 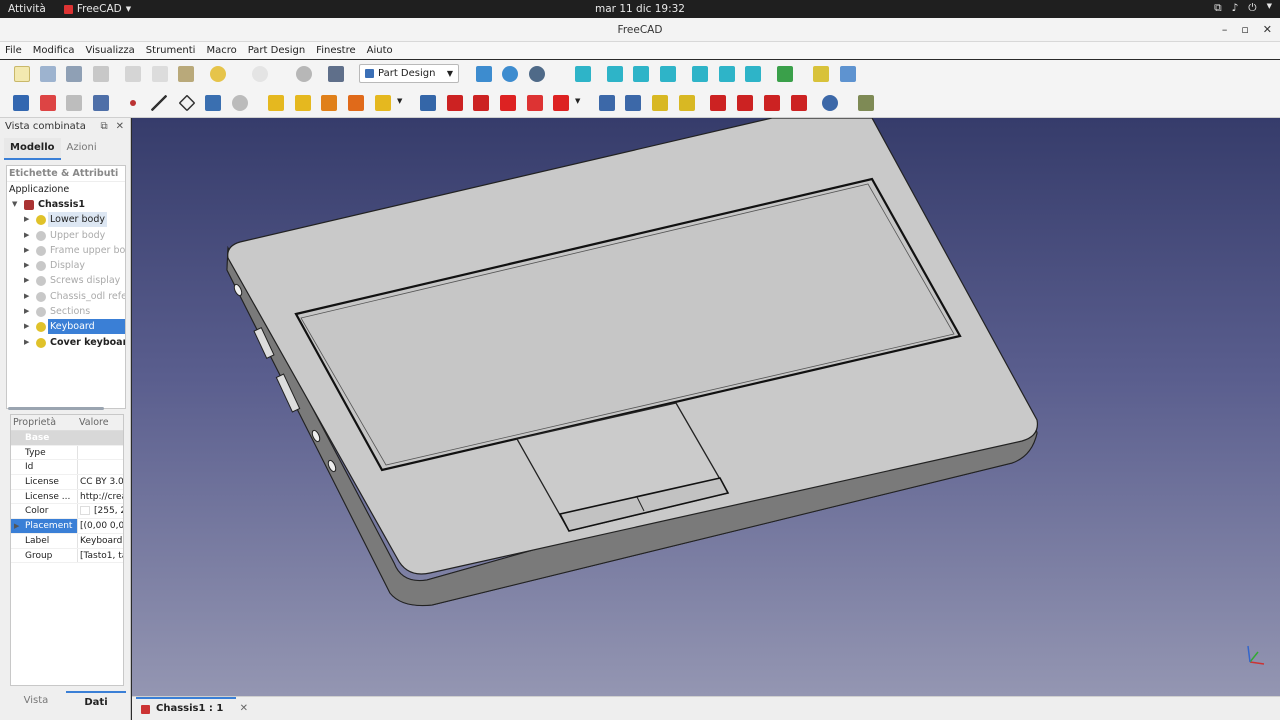 I want to click on fillet-icon, so click(x=718, y=103).